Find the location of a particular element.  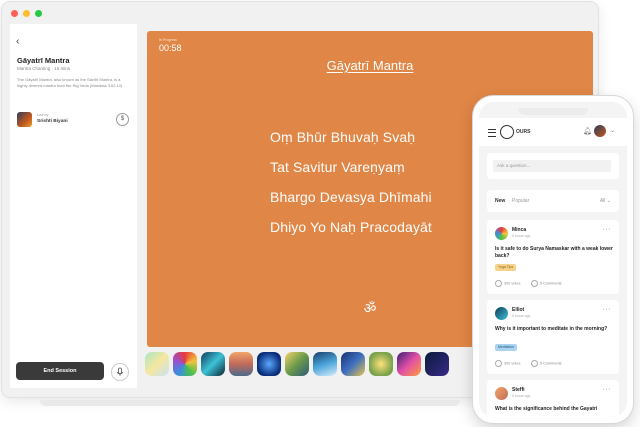

mantra-line-3: Bhargo Devasya Dhīmahi is located at coordinates (351, 197).